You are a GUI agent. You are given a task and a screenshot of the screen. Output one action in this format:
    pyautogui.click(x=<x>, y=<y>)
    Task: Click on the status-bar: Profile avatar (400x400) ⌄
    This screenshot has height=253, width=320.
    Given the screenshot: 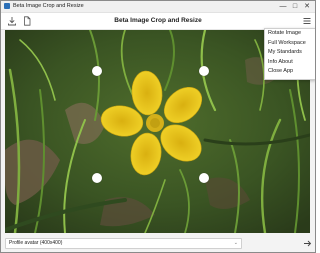 What is the action you would take?
    pyautogui.click(x=158, y=243)
    